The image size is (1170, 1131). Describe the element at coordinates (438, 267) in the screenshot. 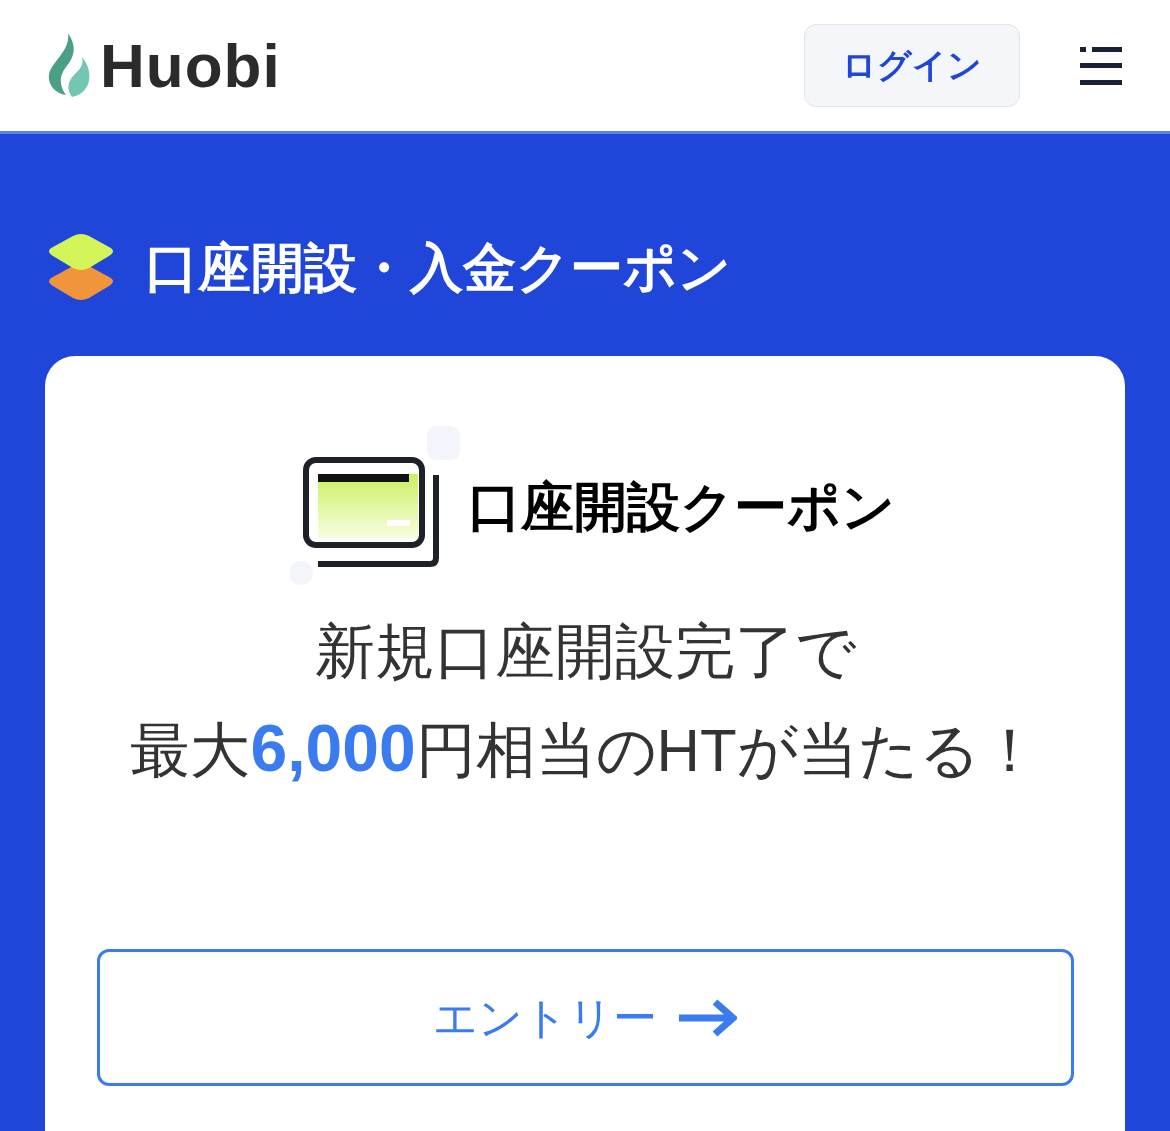

I see `section-title: 口座開設・入金クーポン` at that location.